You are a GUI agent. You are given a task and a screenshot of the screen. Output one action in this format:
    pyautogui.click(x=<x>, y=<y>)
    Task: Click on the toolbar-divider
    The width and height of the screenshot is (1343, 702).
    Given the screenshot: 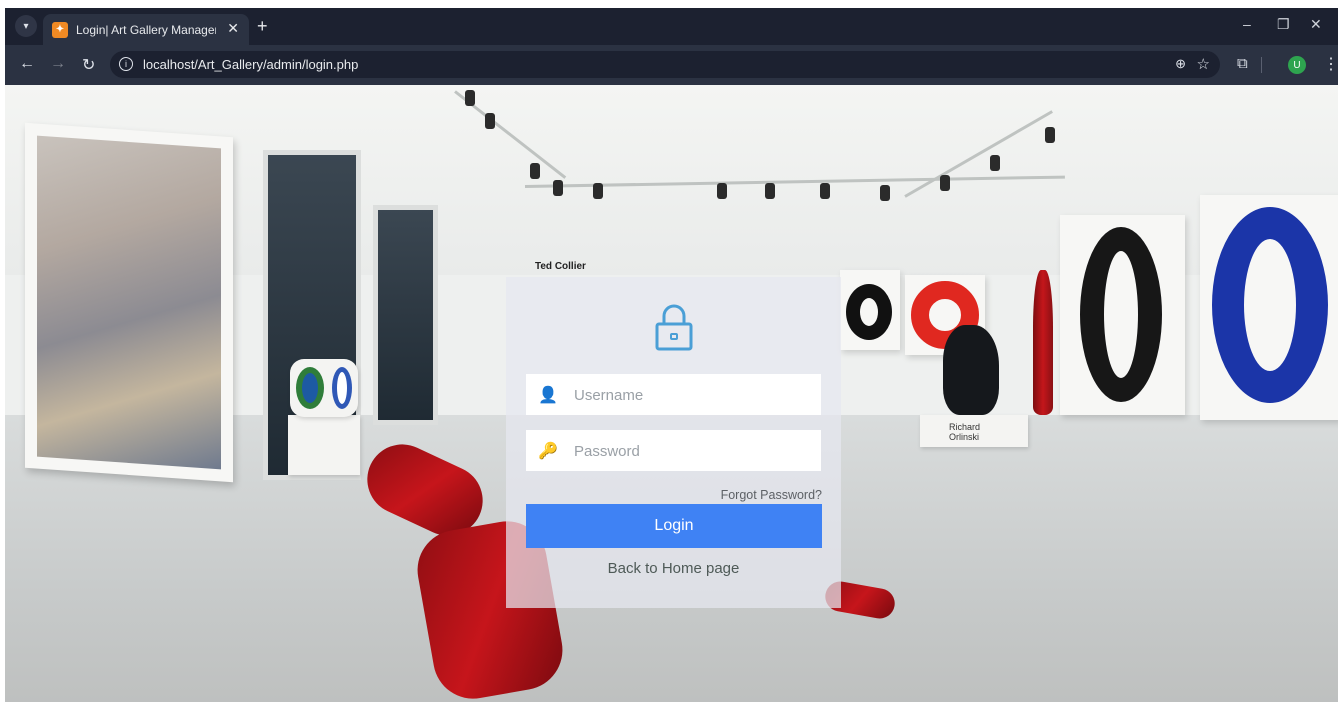 What is the action you would take?
    pyautogui.click(x=1261, y=65)
    